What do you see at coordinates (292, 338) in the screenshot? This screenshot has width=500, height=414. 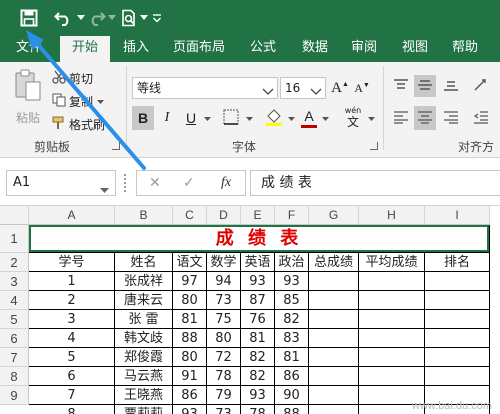 I see `data-cell: 83` at bounding box center [292, 338].